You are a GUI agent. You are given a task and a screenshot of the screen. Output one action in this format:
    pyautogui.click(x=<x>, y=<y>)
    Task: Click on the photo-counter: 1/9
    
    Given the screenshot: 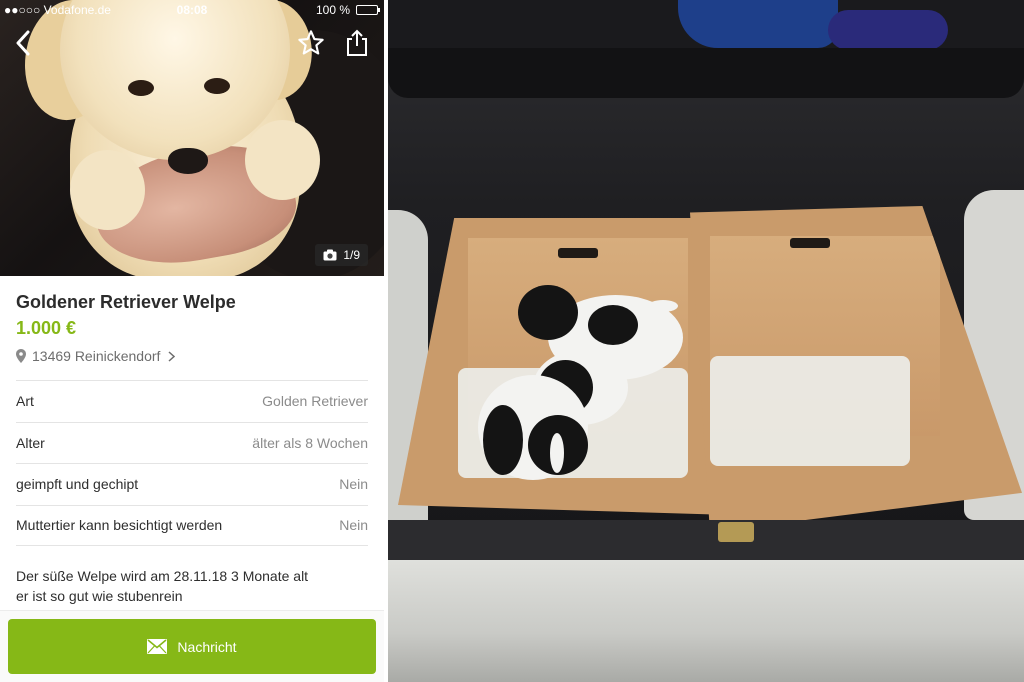 What is the action you would take?
    pyautogui.click(x=341, y=255)
    